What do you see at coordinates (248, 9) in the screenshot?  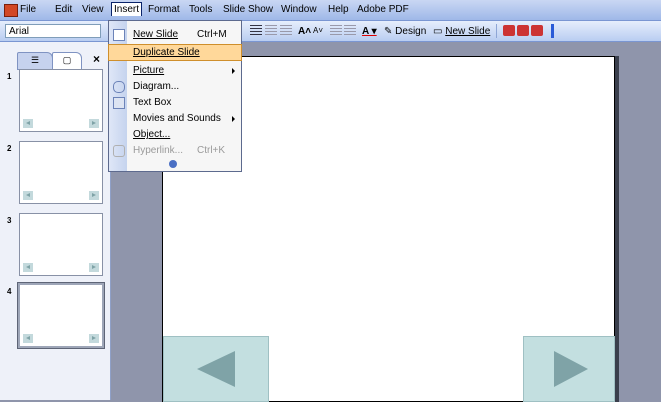 I see `menu-slide-show: Slide Show` at bounding box center [248, 9].